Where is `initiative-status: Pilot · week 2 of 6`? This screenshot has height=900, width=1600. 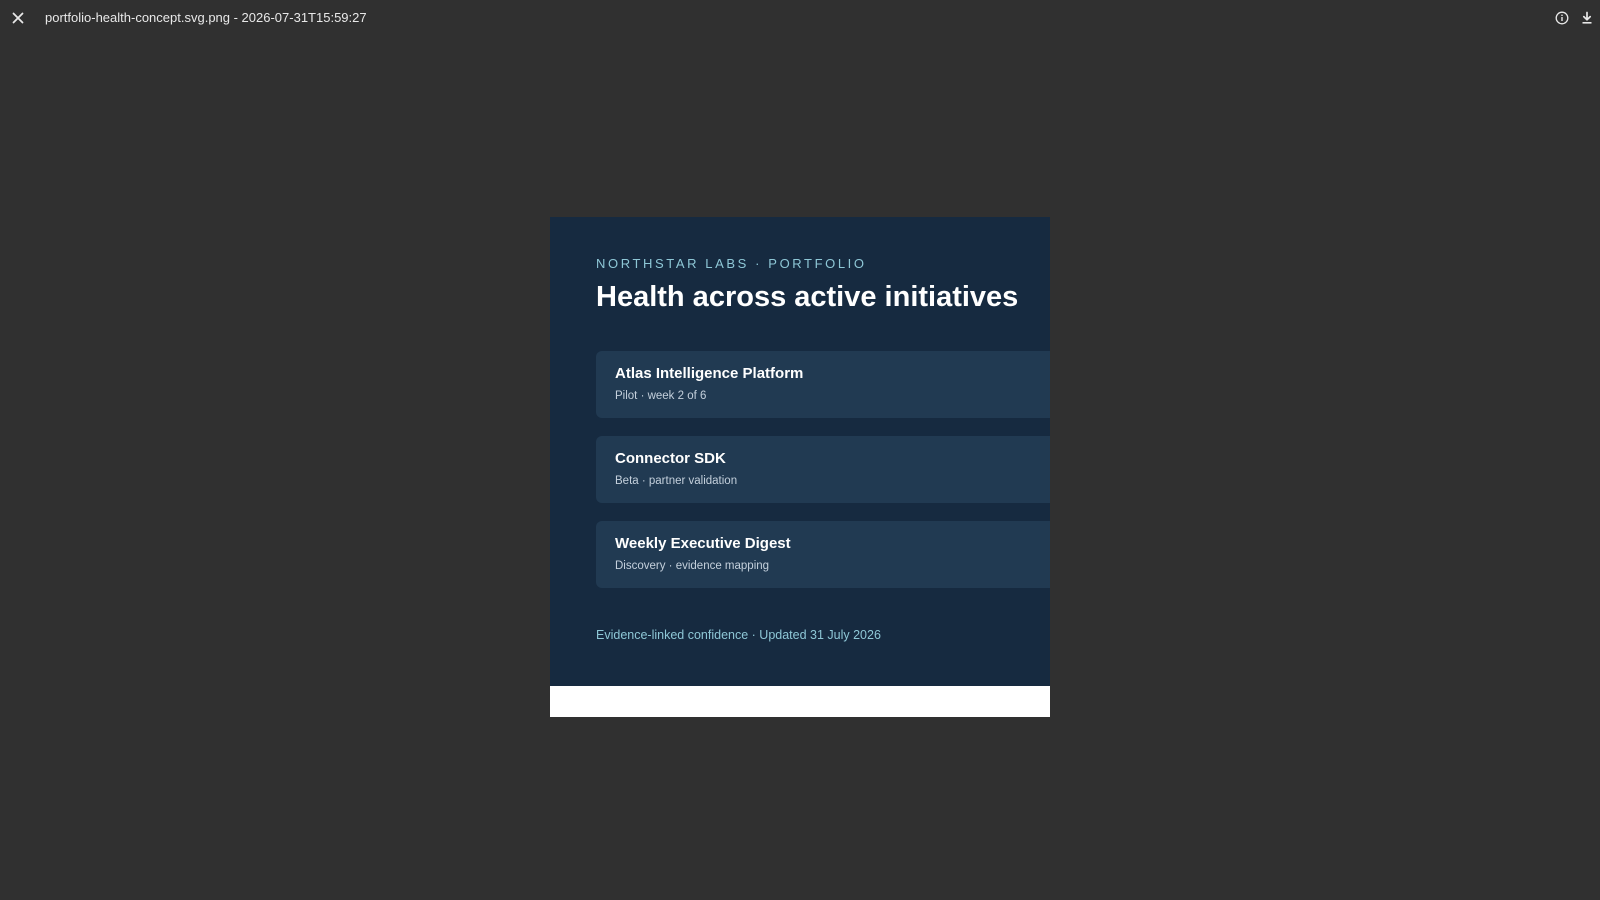
initiative-status: Pilot · week 2 of 6 is located at coordinates (661, 396).